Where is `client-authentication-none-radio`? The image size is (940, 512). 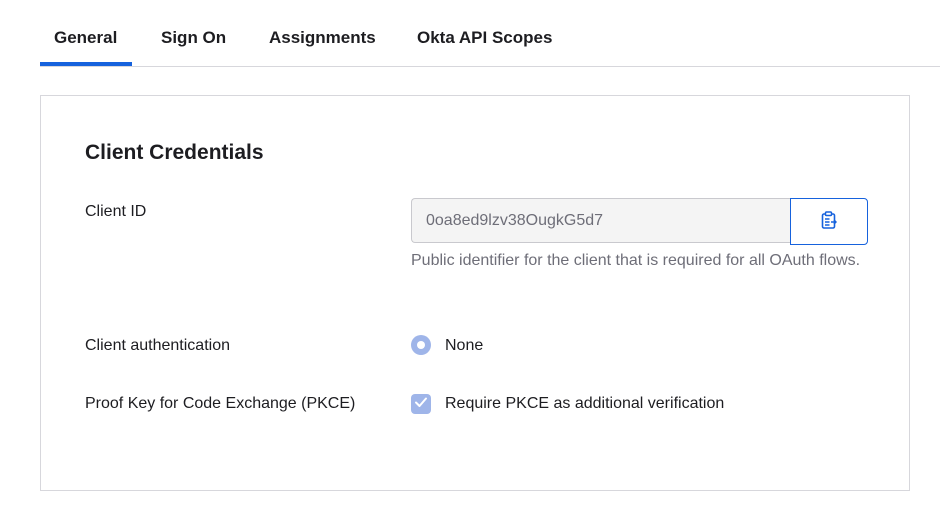
client-authentication-none-radio is located at coordinates (421, 345).